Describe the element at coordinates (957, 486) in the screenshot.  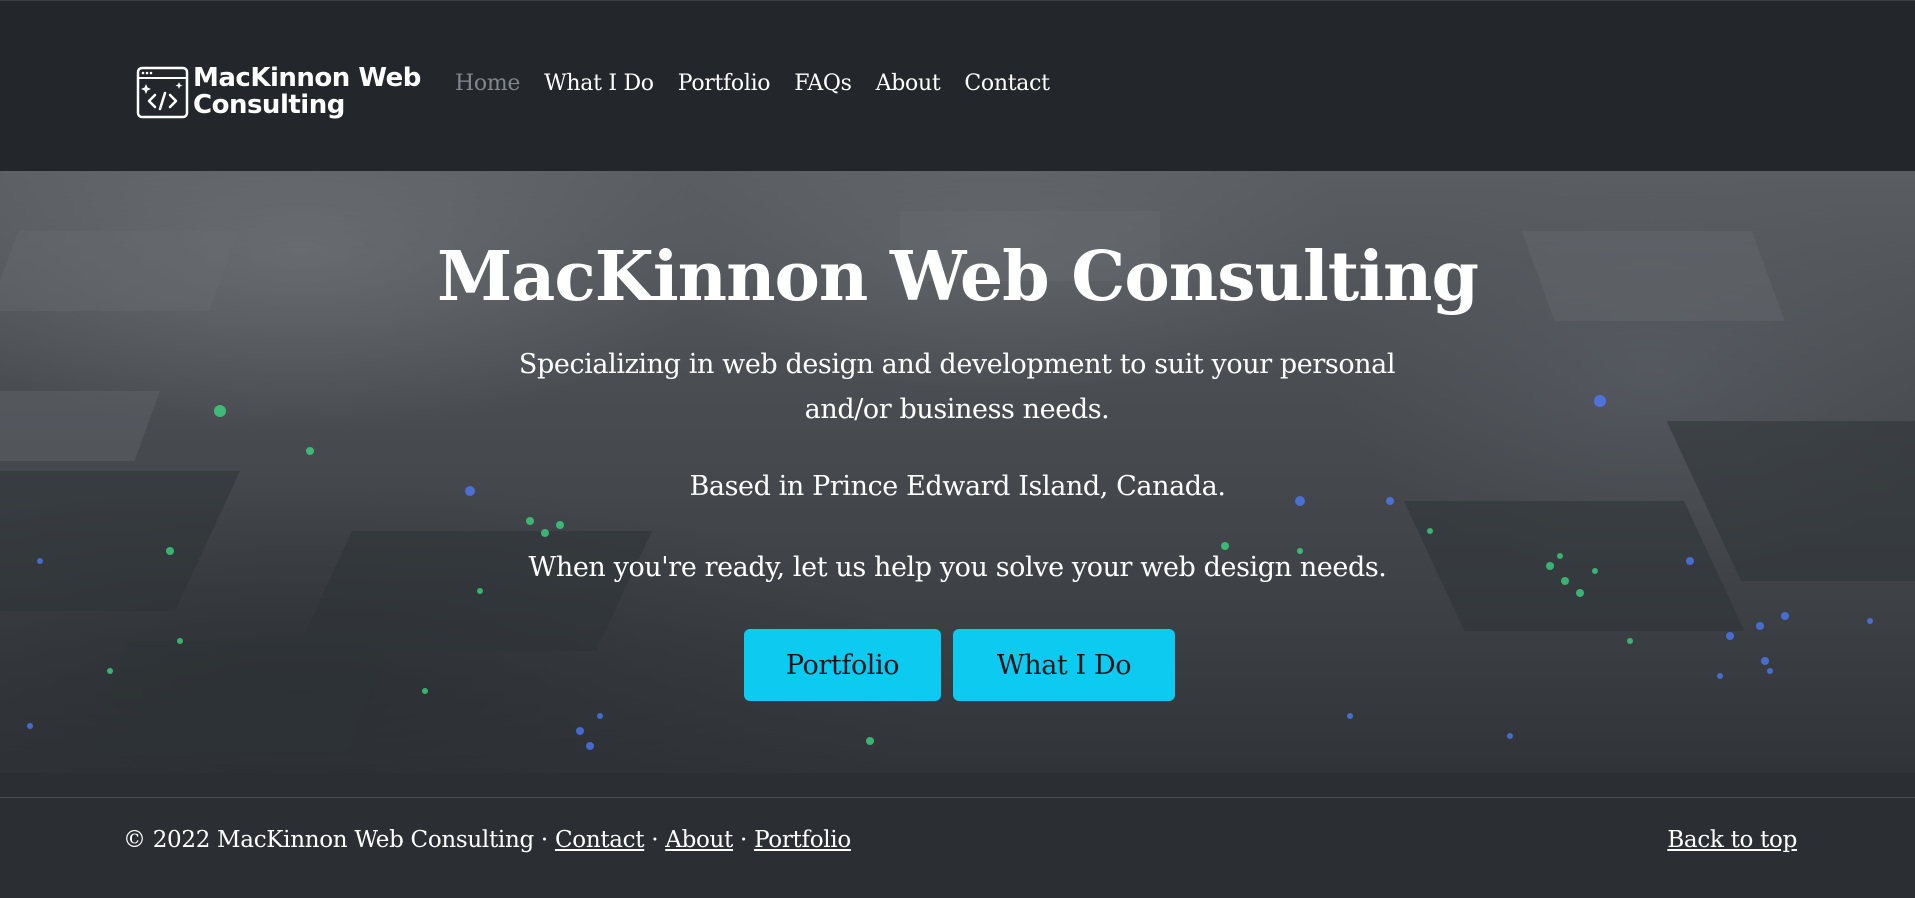
I see `hero-location: Based in Prince Edward Island, Canada.` at that location.